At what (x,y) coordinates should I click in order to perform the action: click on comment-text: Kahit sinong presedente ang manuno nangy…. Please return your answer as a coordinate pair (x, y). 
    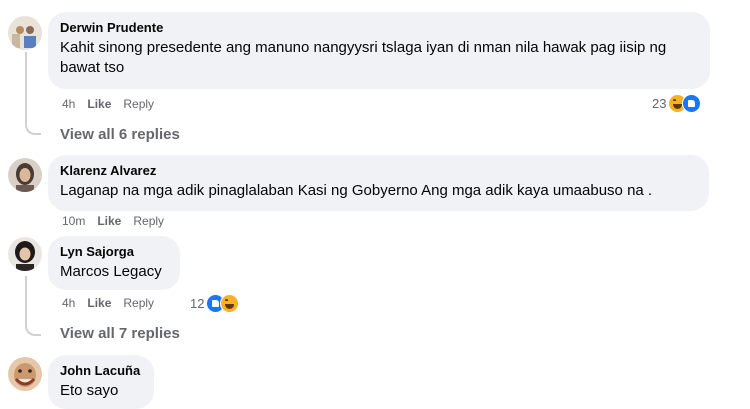
    Looking at the image, I should click on (363, 57).